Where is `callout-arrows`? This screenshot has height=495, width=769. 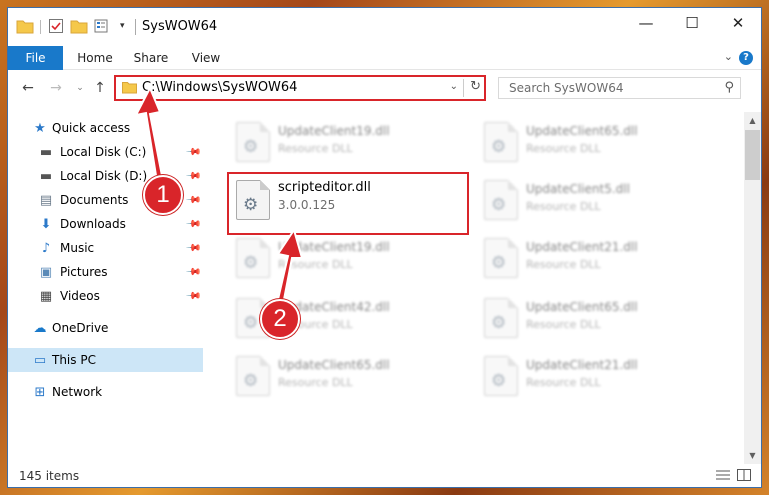
callout-arrows is located at coordinates (219, 198).